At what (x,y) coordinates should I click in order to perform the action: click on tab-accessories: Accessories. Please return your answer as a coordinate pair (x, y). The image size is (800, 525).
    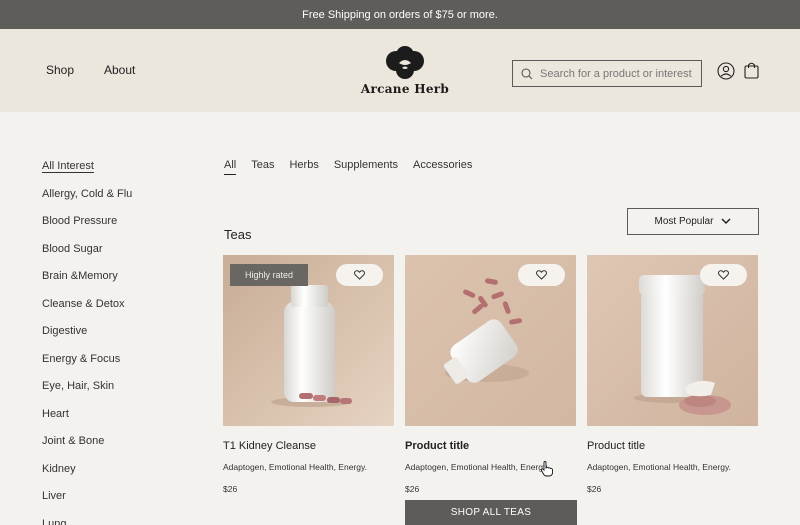
    Looking at the image, I should click on (442, 167).